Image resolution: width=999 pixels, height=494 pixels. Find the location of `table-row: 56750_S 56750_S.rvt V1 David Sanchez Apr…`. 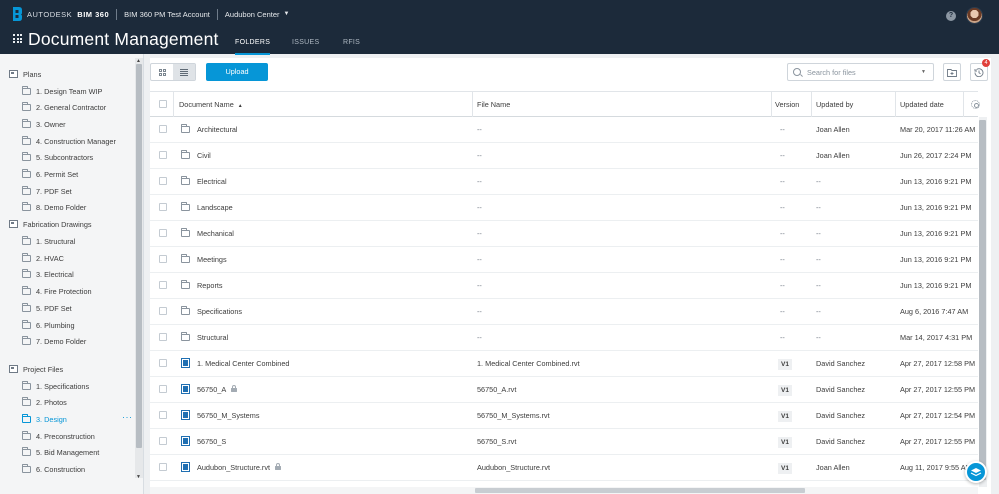

table-row: 56750_S 56750_S.rvt V1 David Sanchez Apr… is located at coordinates (564, 442).